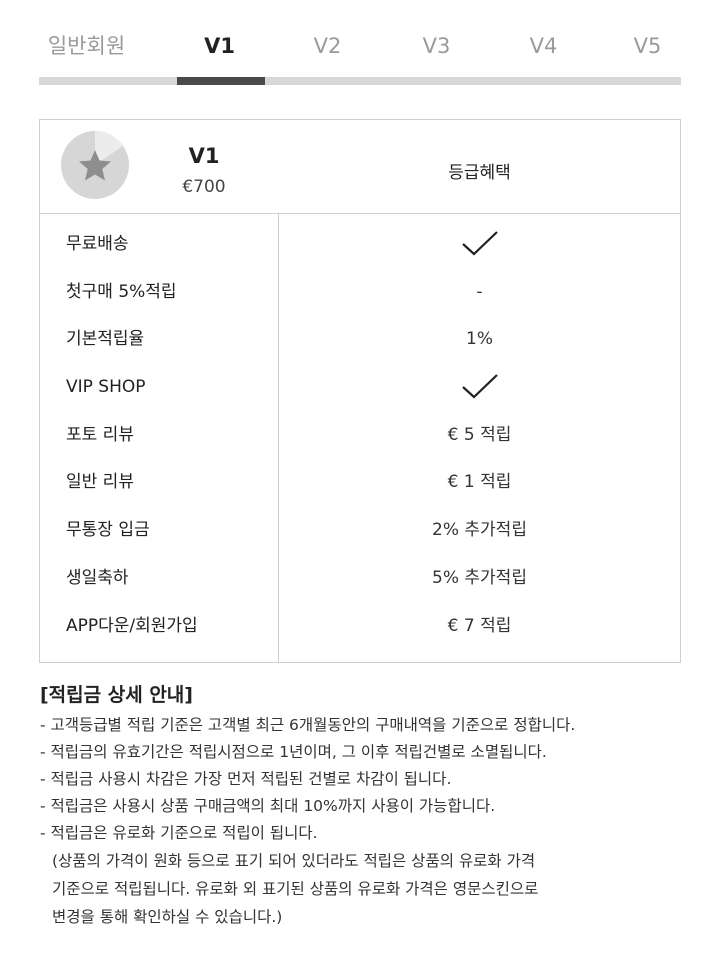 This screenshot has height=956, width=720. Describe the element at coordinates (106, 387) in the screenshot. I see `benefit-label: VIP SHOP` at that location.